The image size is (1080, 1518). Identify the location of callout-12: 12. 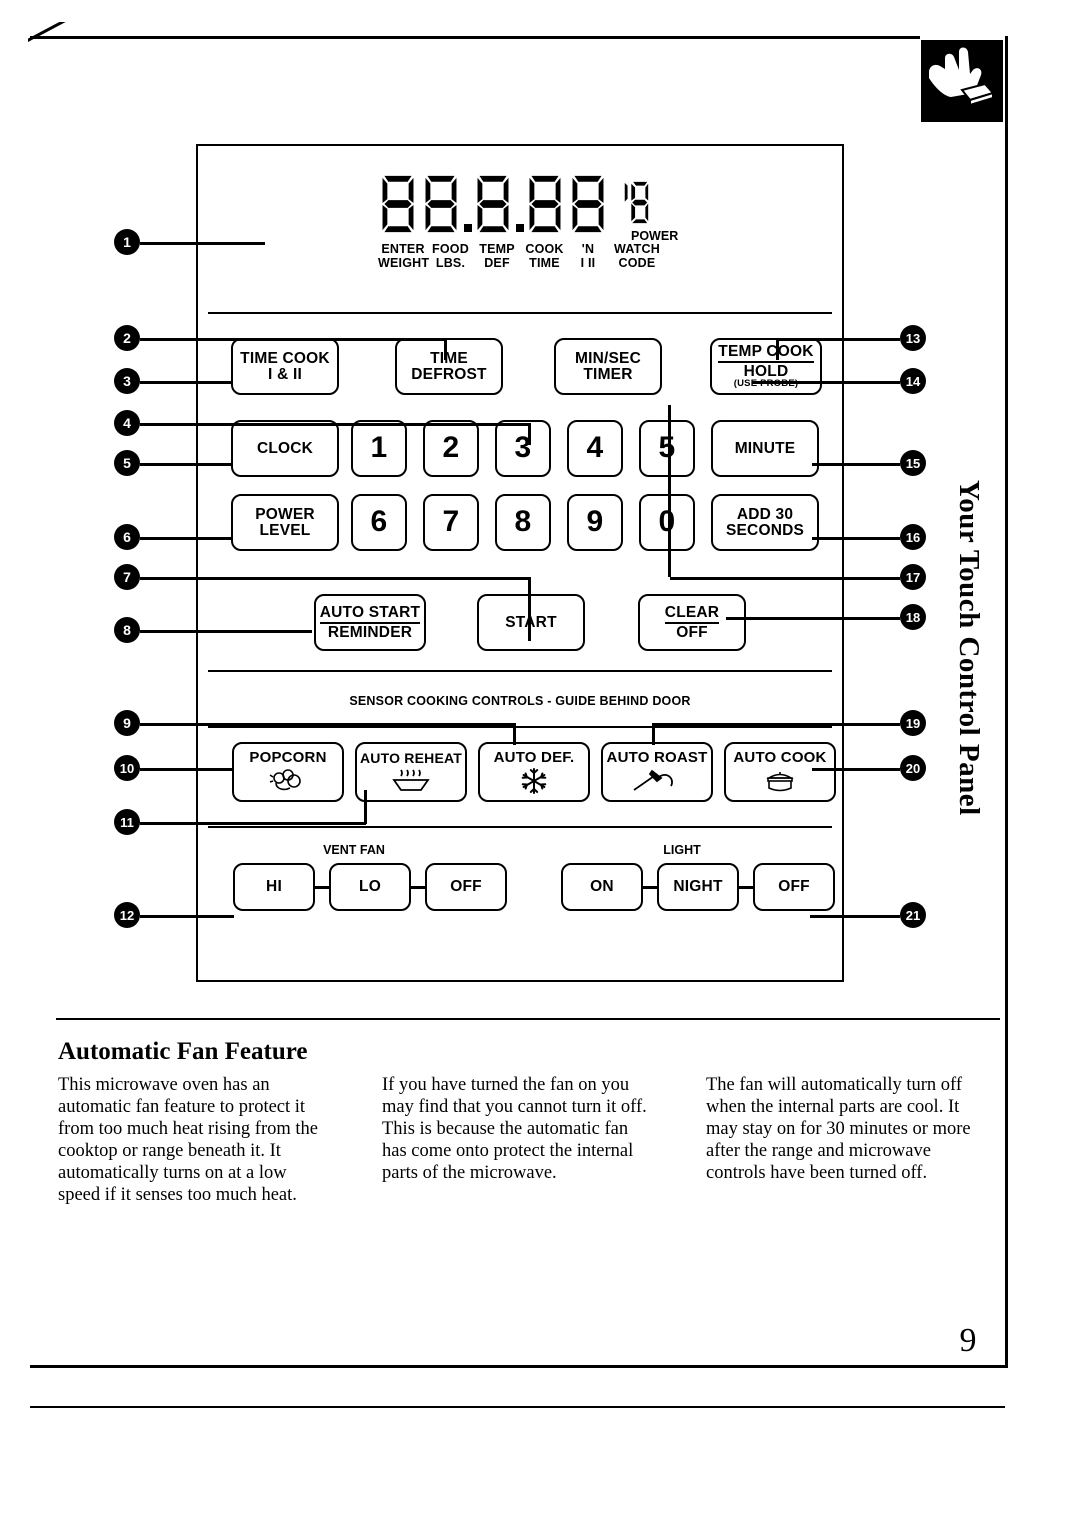
(127, 915).